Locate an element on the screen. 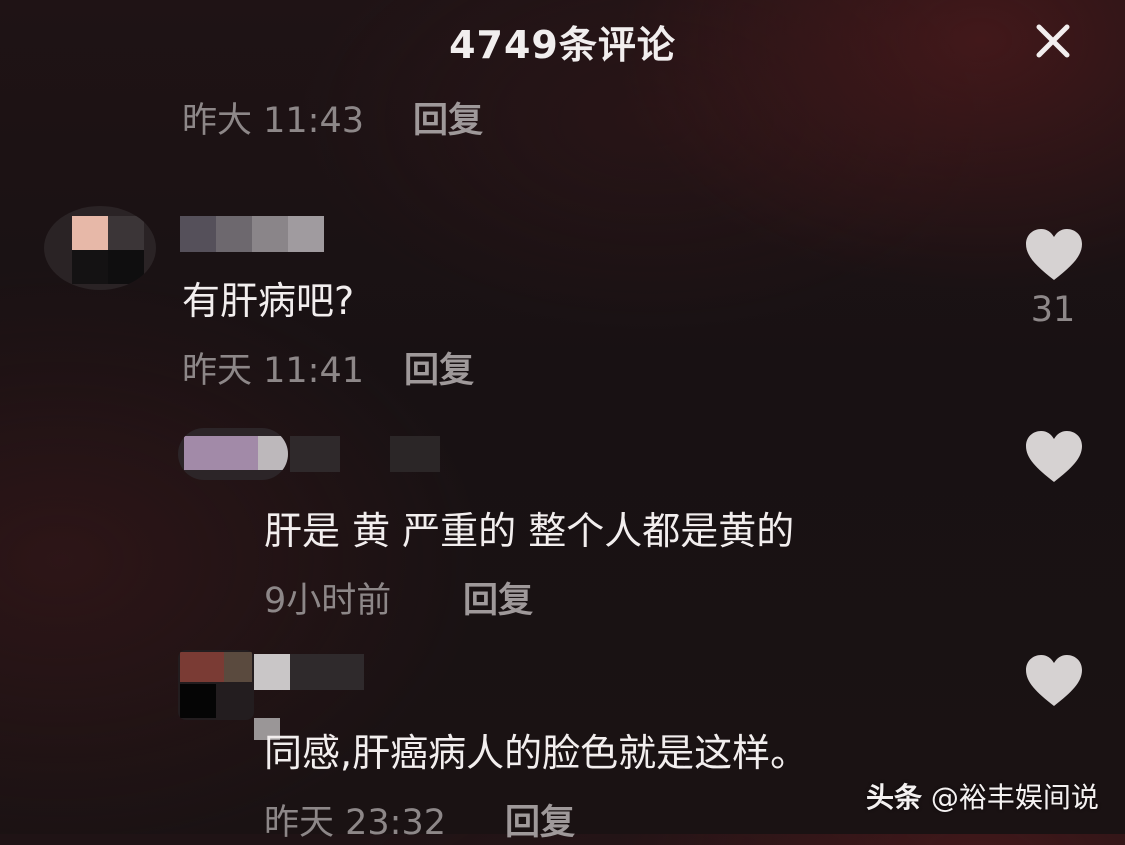 This screenshot has height=845, width=1125. close-button is located at coordinates (1053, 41).